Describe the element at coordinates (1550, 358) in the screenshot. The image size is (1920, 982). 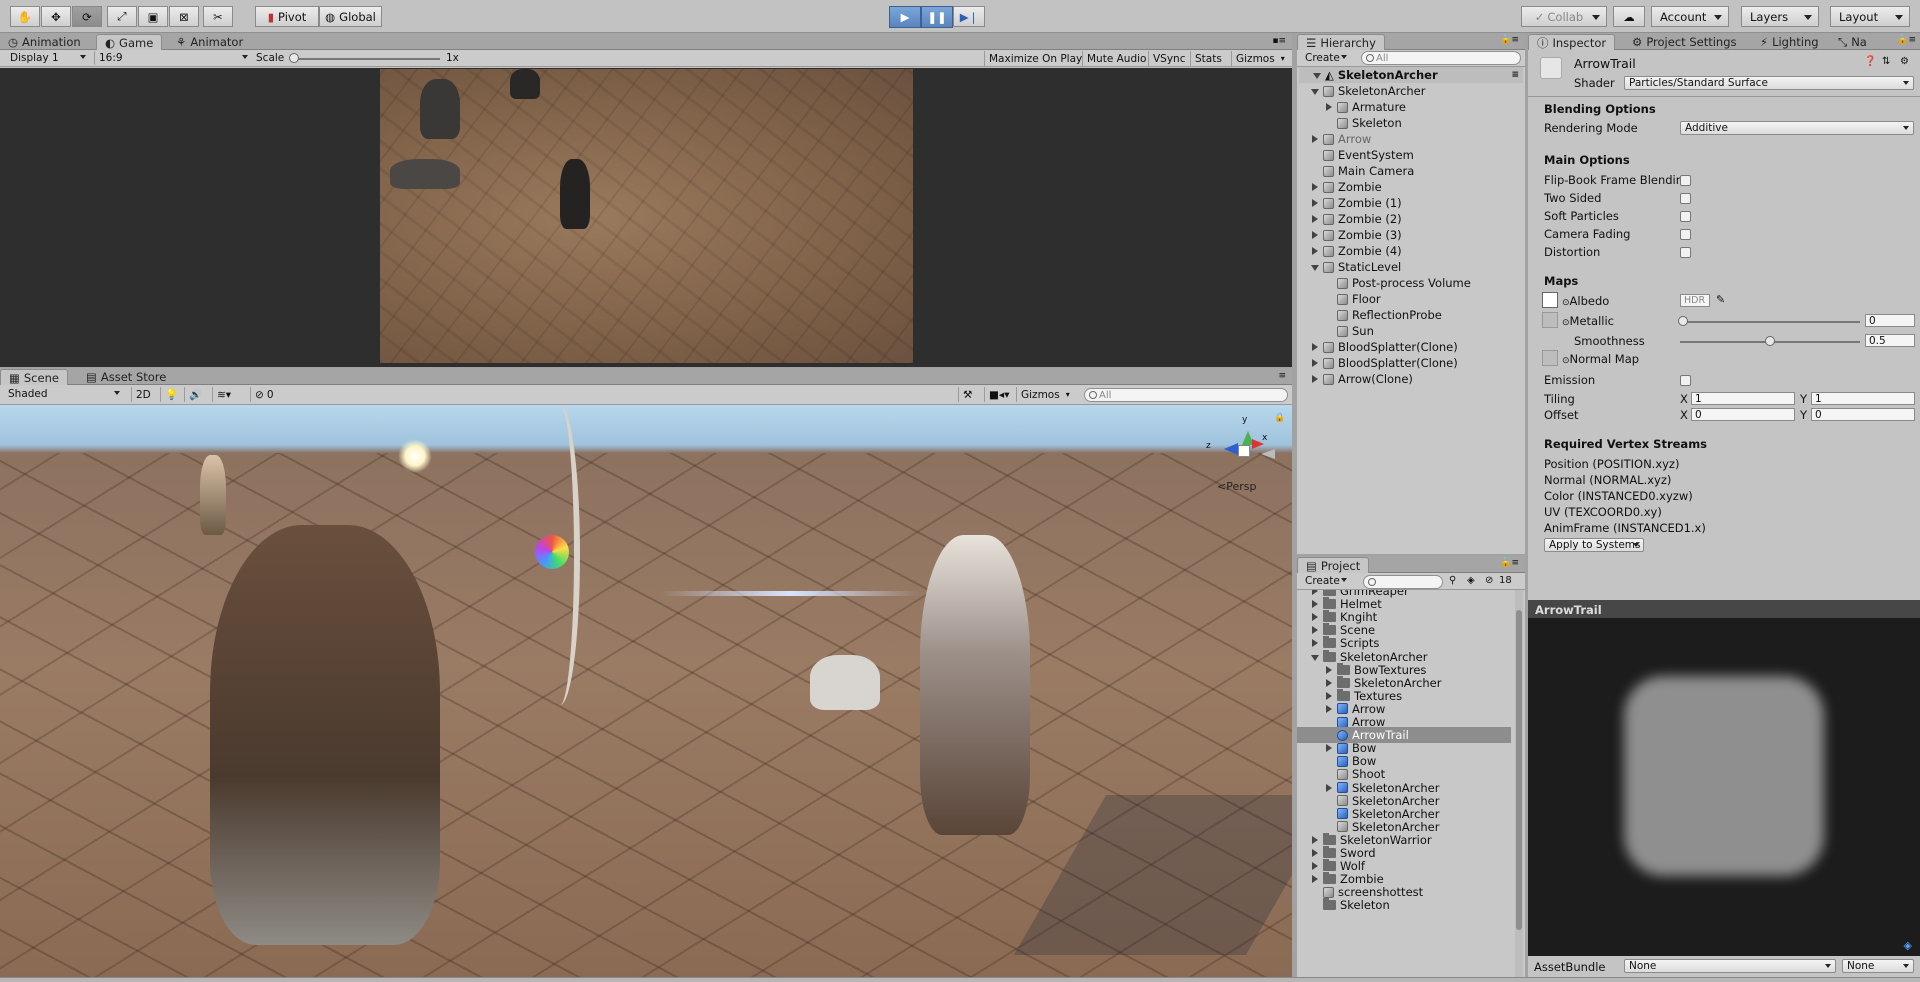
I see `normal-map-texture-slot` at that location.